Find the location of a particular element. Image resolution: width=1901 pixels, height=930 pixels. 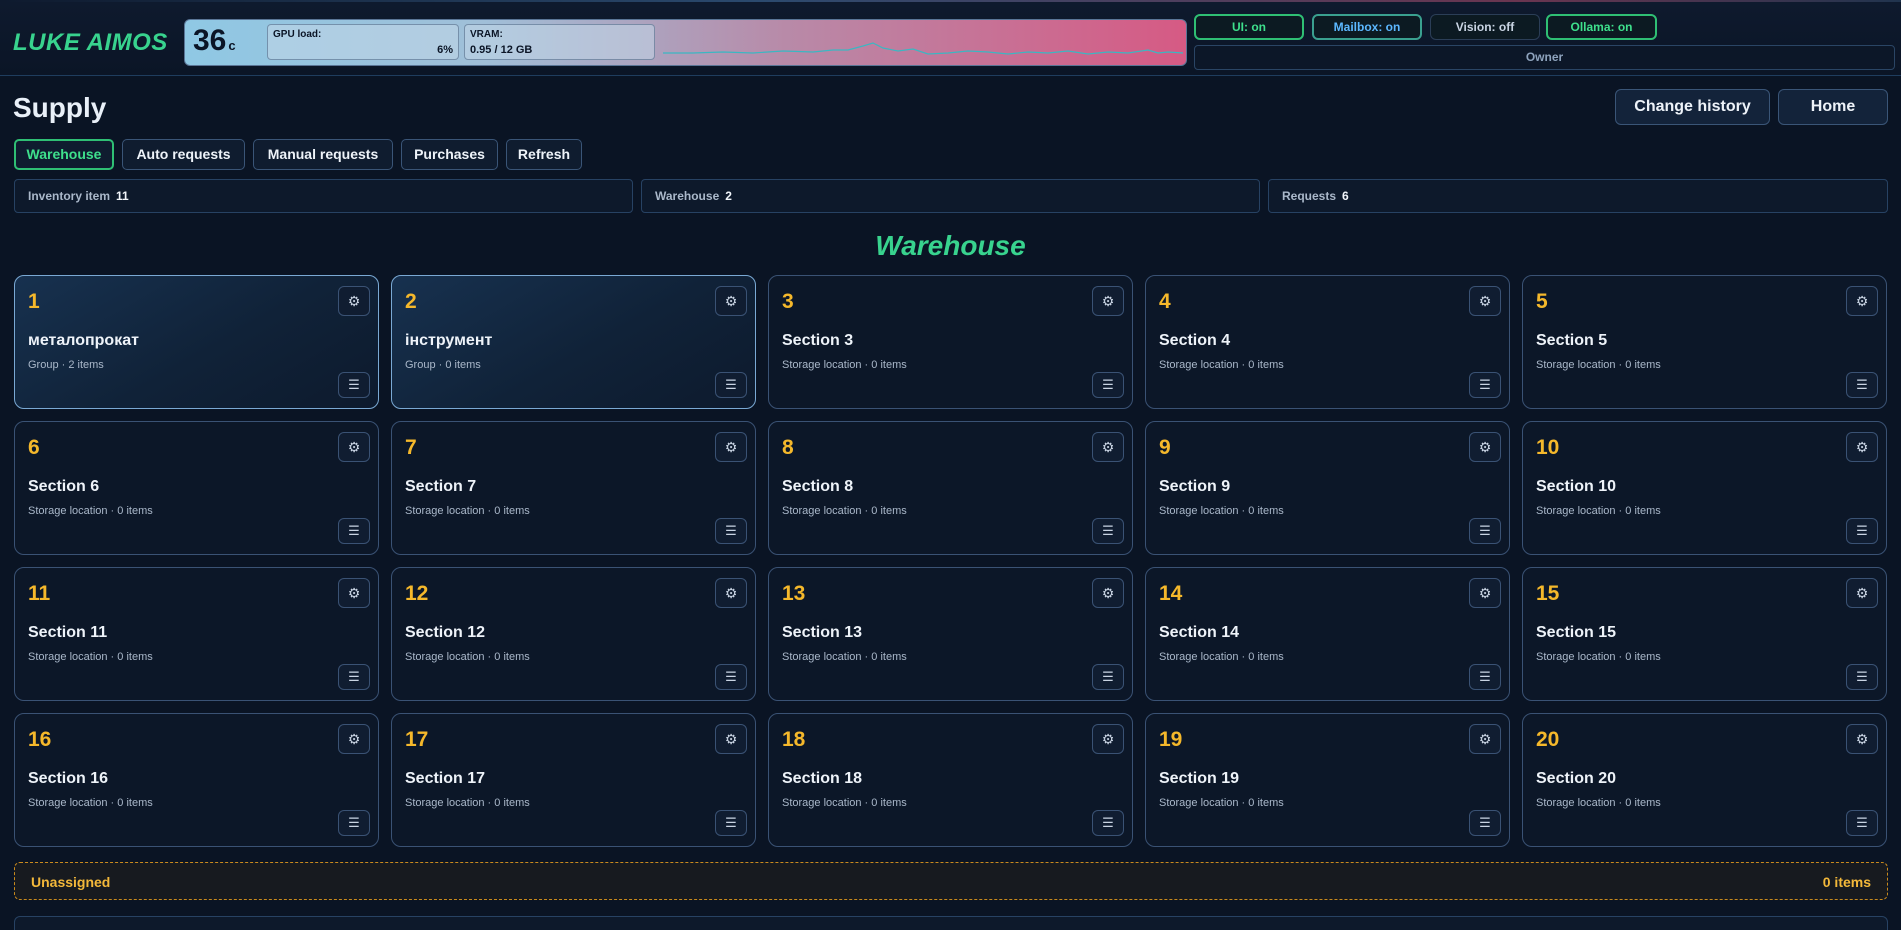

tab-refresh: Refresh is located at coordinates (544, 154).